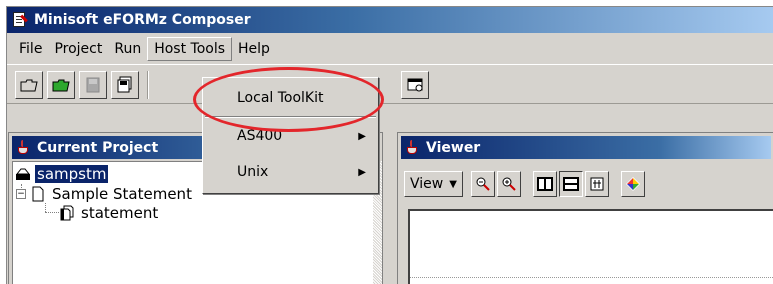 The height and width of the screenshot is (284, 773). I want to click on document-icon, so click(38, 194).